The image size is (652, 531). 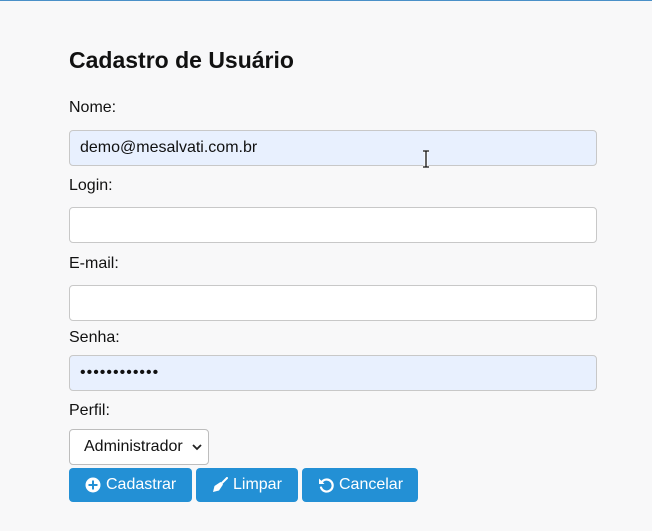 I want to click on email-input, so click(x=333, y=303).